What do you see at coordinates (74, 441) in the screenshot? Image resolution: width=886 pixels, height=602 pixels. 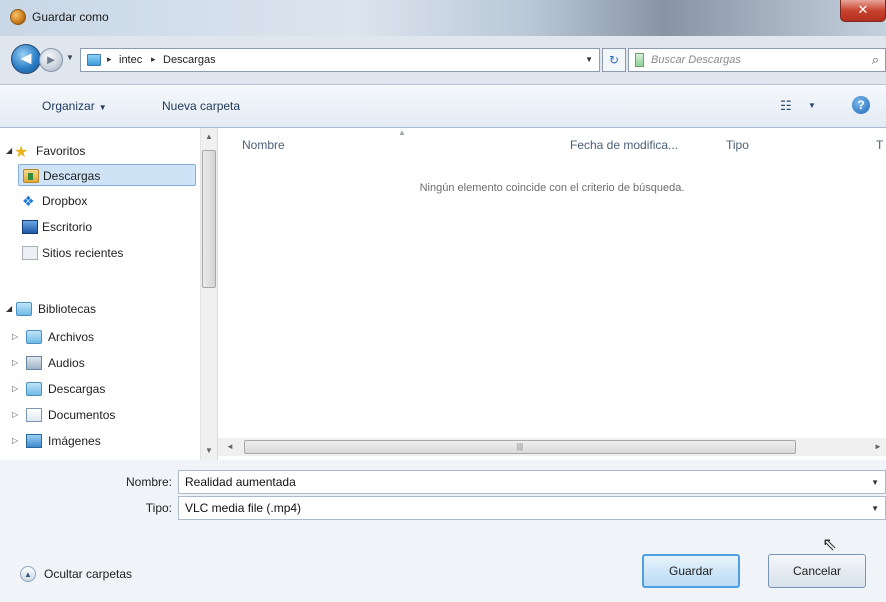 I see `sidebar-item-label: Imágenes` at bounding box center [74, 441].